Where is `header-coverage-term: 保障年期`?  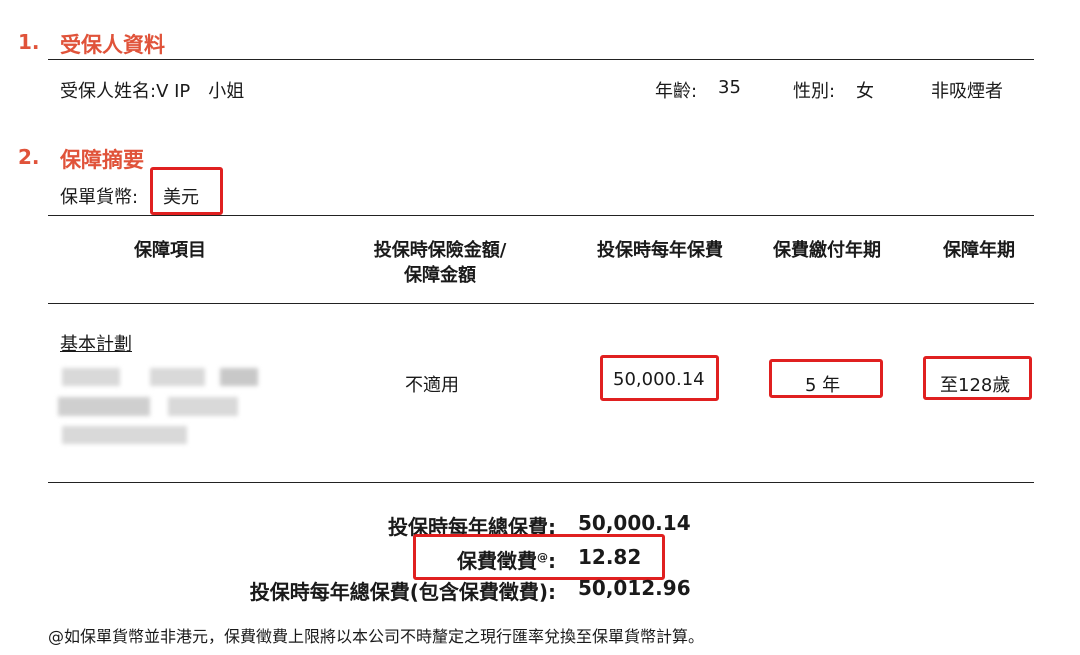
header-coverage-term: 保障年期 is located at coordinates (979, 250).